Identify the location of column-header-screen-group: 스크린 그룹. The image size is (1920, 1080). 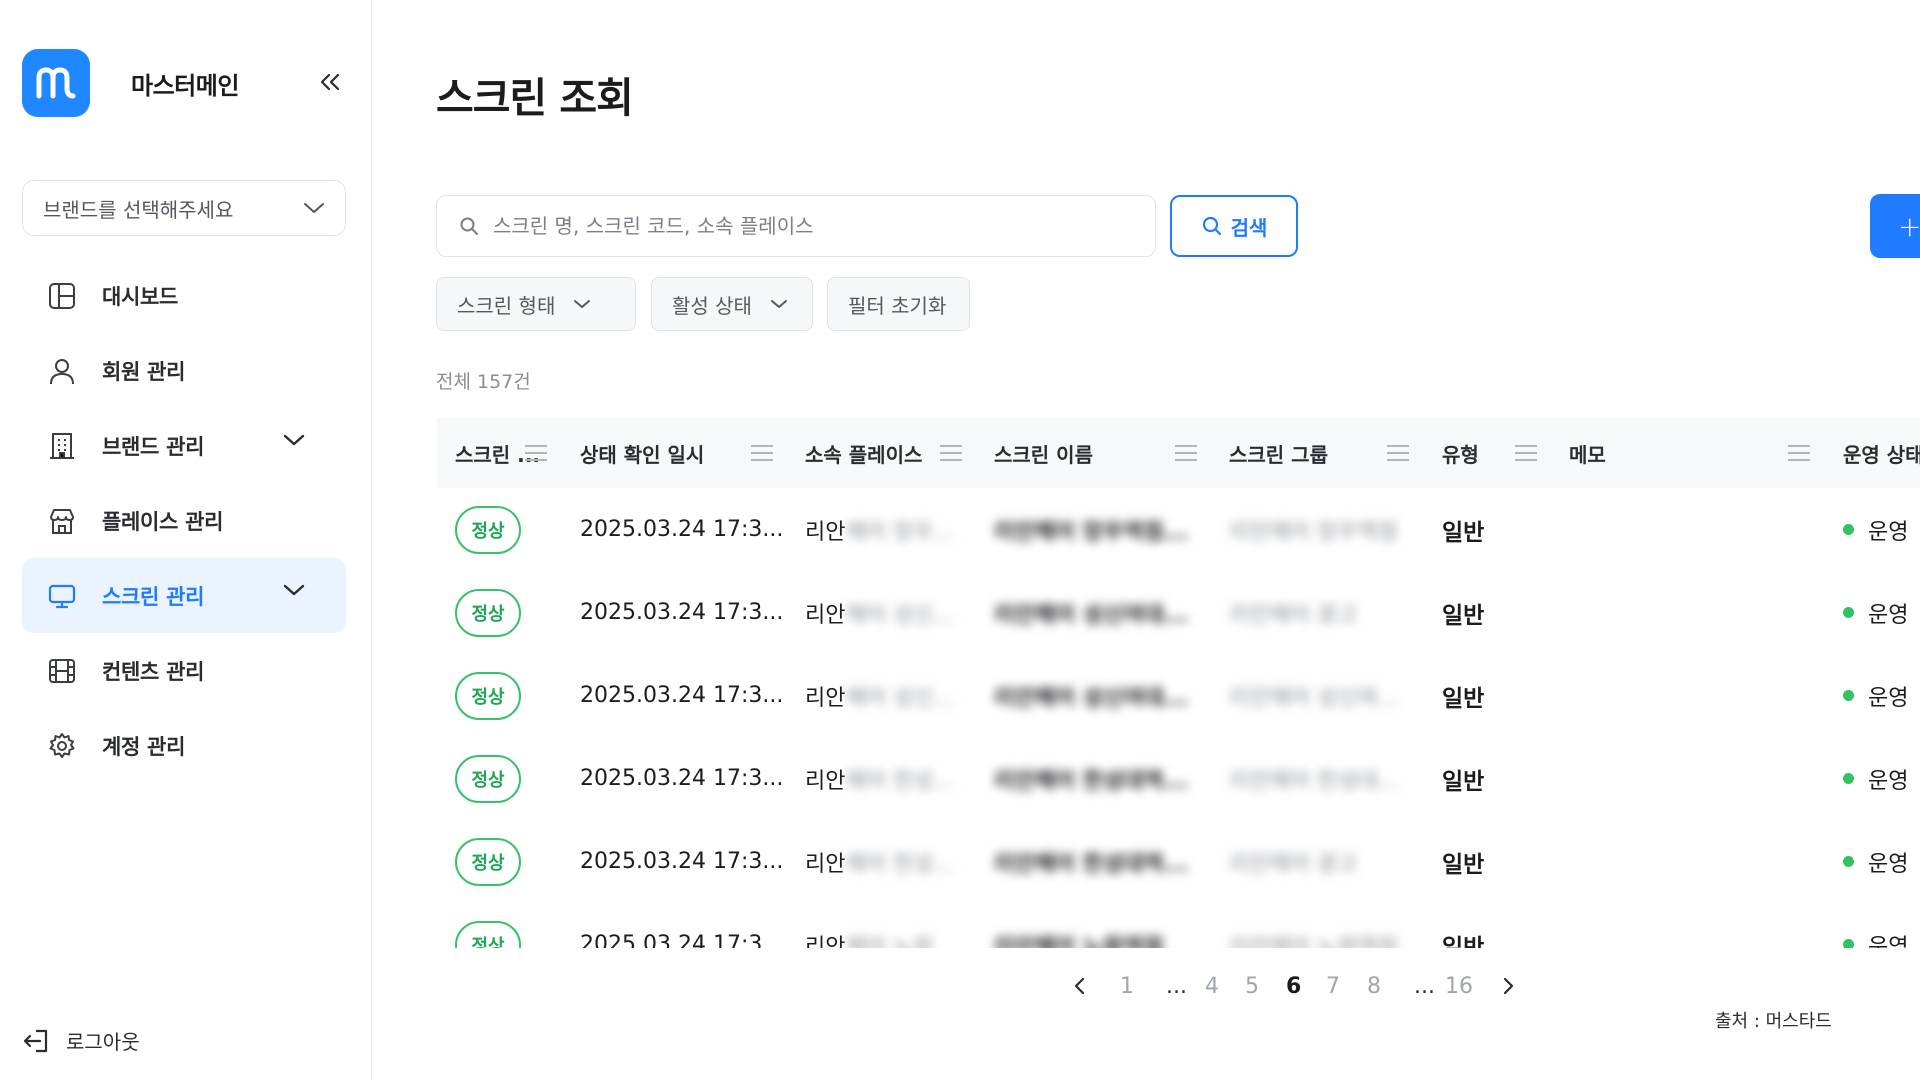
(1278, 453).